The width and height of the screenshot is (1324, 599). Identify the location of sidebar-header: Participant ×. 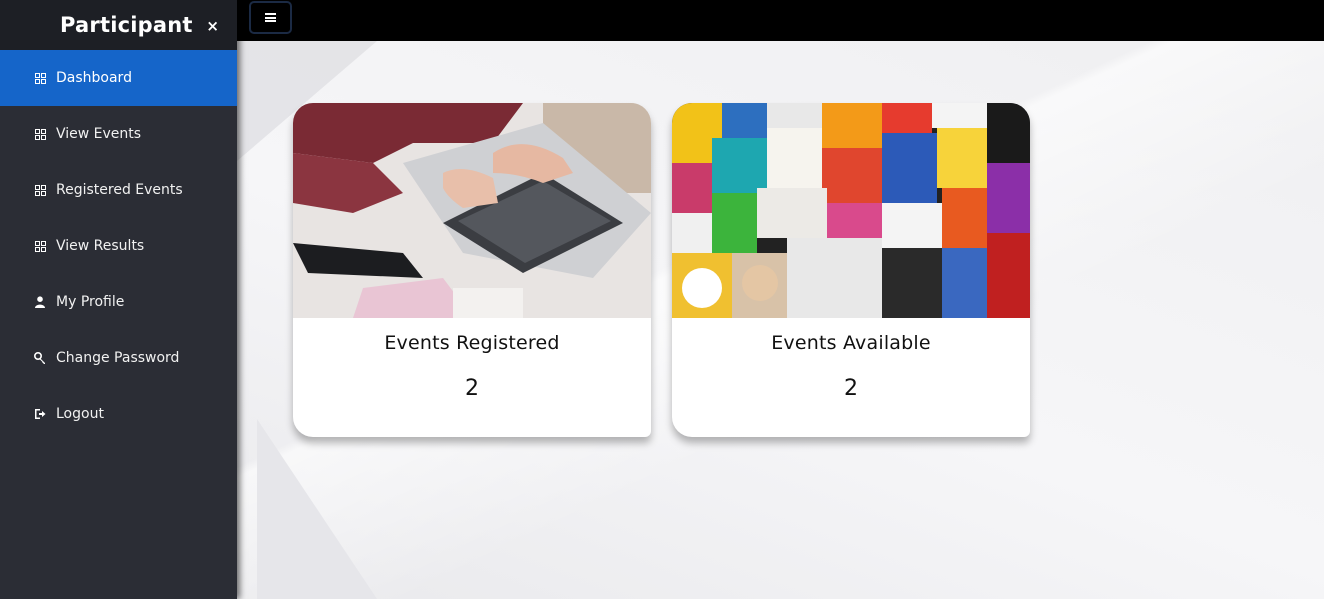
(118, 25).